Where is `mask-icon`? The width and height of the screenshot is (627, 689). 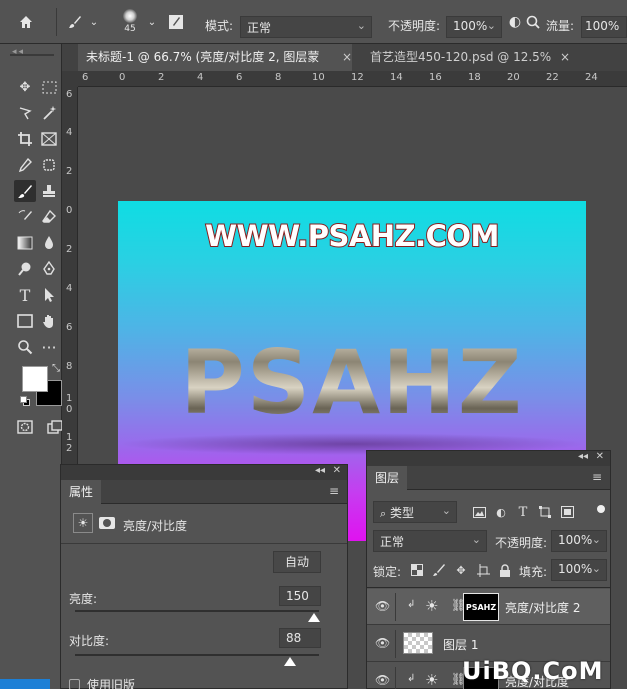 mask-icon is located at coordinates (107, 523).